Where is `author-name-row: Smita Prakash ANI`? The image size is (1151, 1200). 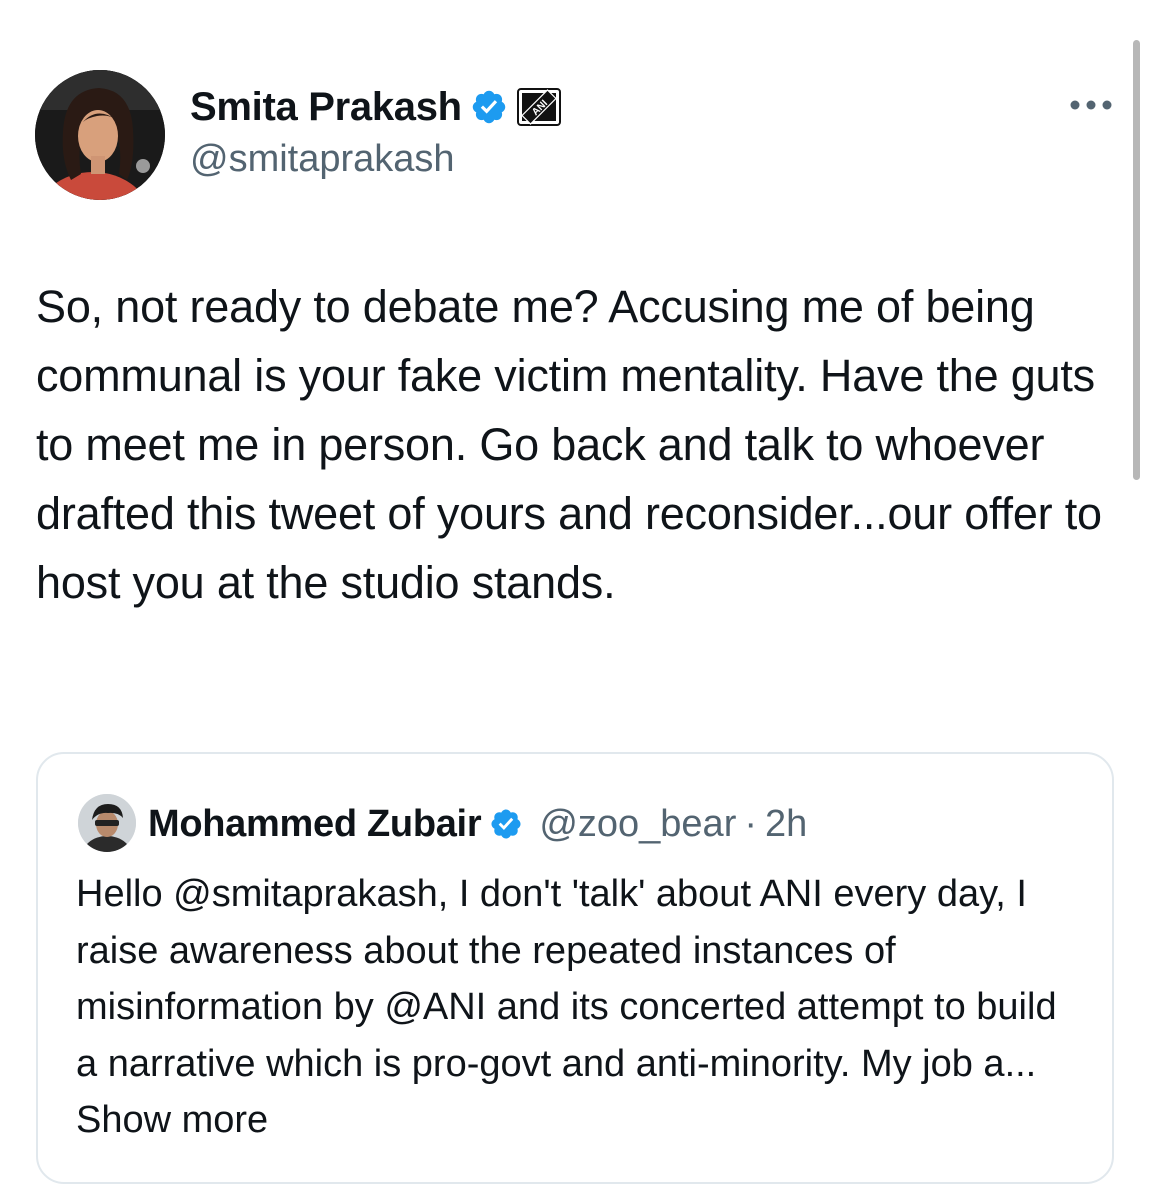
author-name-row: Smita Prakash ANI is located at coordinates (376, 107).